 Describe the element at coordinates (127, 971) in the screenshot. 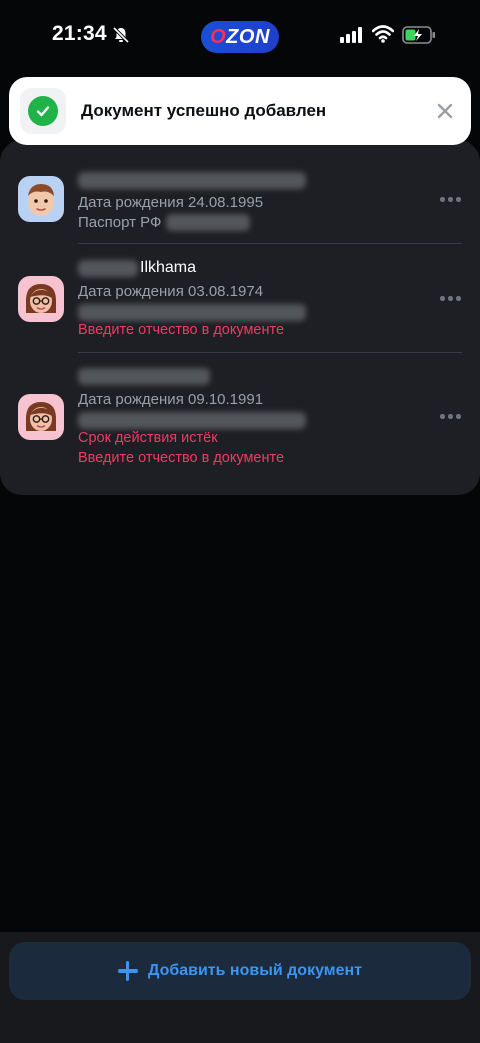

I see `plus-icon` at that location.